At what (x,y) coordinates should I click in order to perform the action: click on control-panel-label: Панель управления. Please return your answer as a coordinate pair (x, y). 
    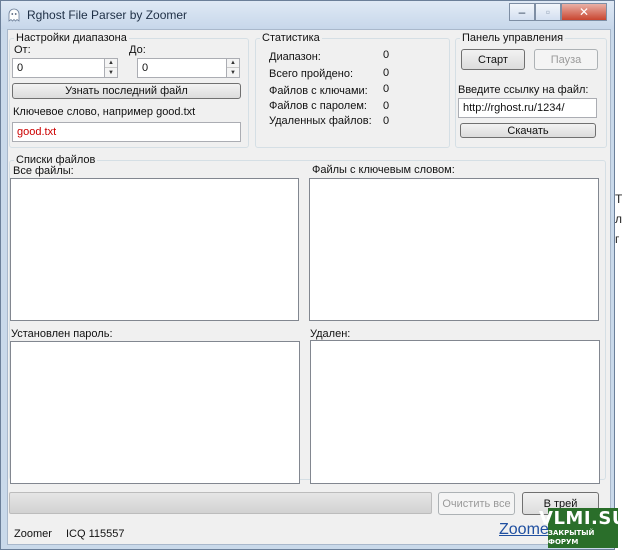
    Looking at the image, I should click on (513, 38).